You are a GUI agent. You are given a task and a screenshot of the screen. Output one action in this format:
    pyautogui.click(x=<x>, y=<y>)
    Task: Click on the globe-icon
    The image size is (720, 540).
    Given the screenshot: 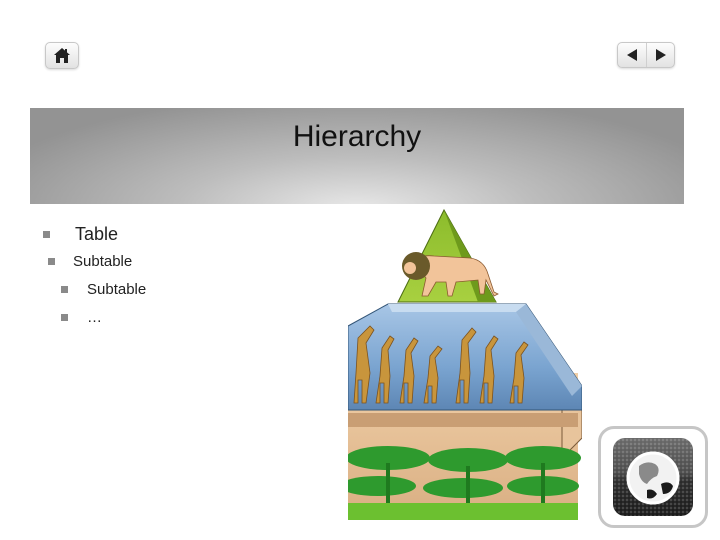 What is the action you would take?
    pyautogui.click(x=653, y=478)
    